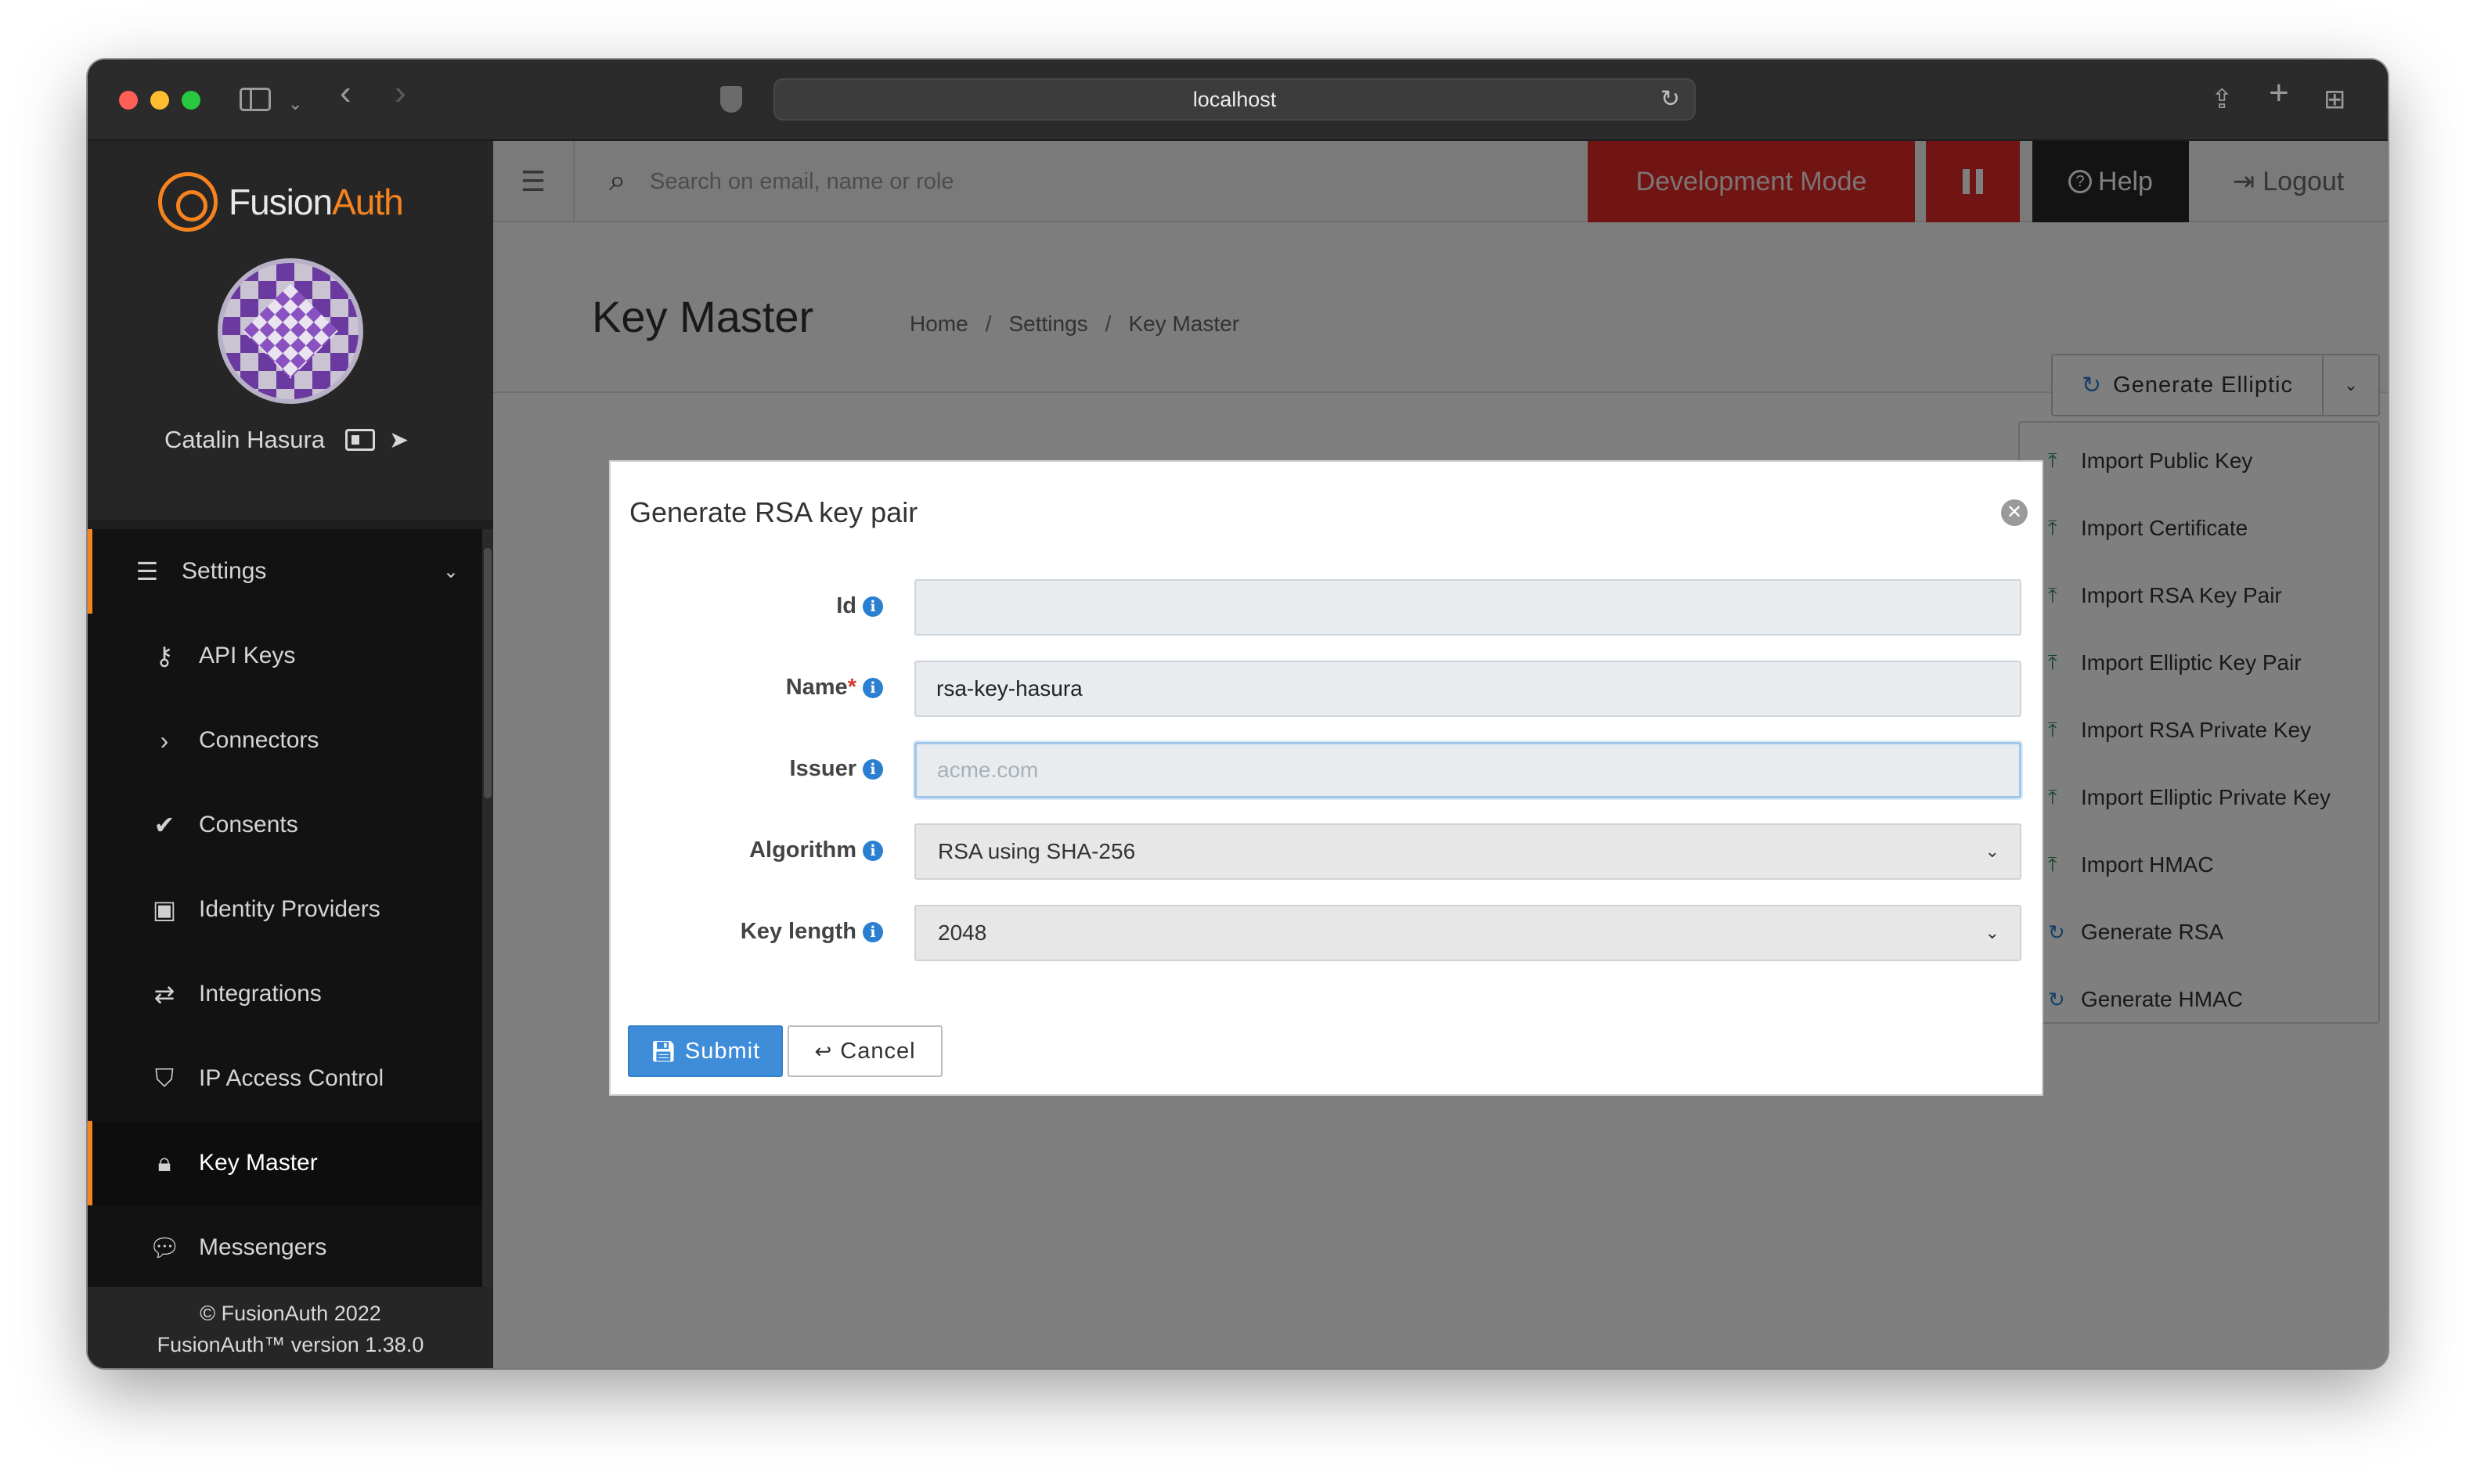 This screenshot has height=1484, width=2477. Describe the element at coordinates (159, 101) in the screenshot. I see `minimize-window-button` at that location.